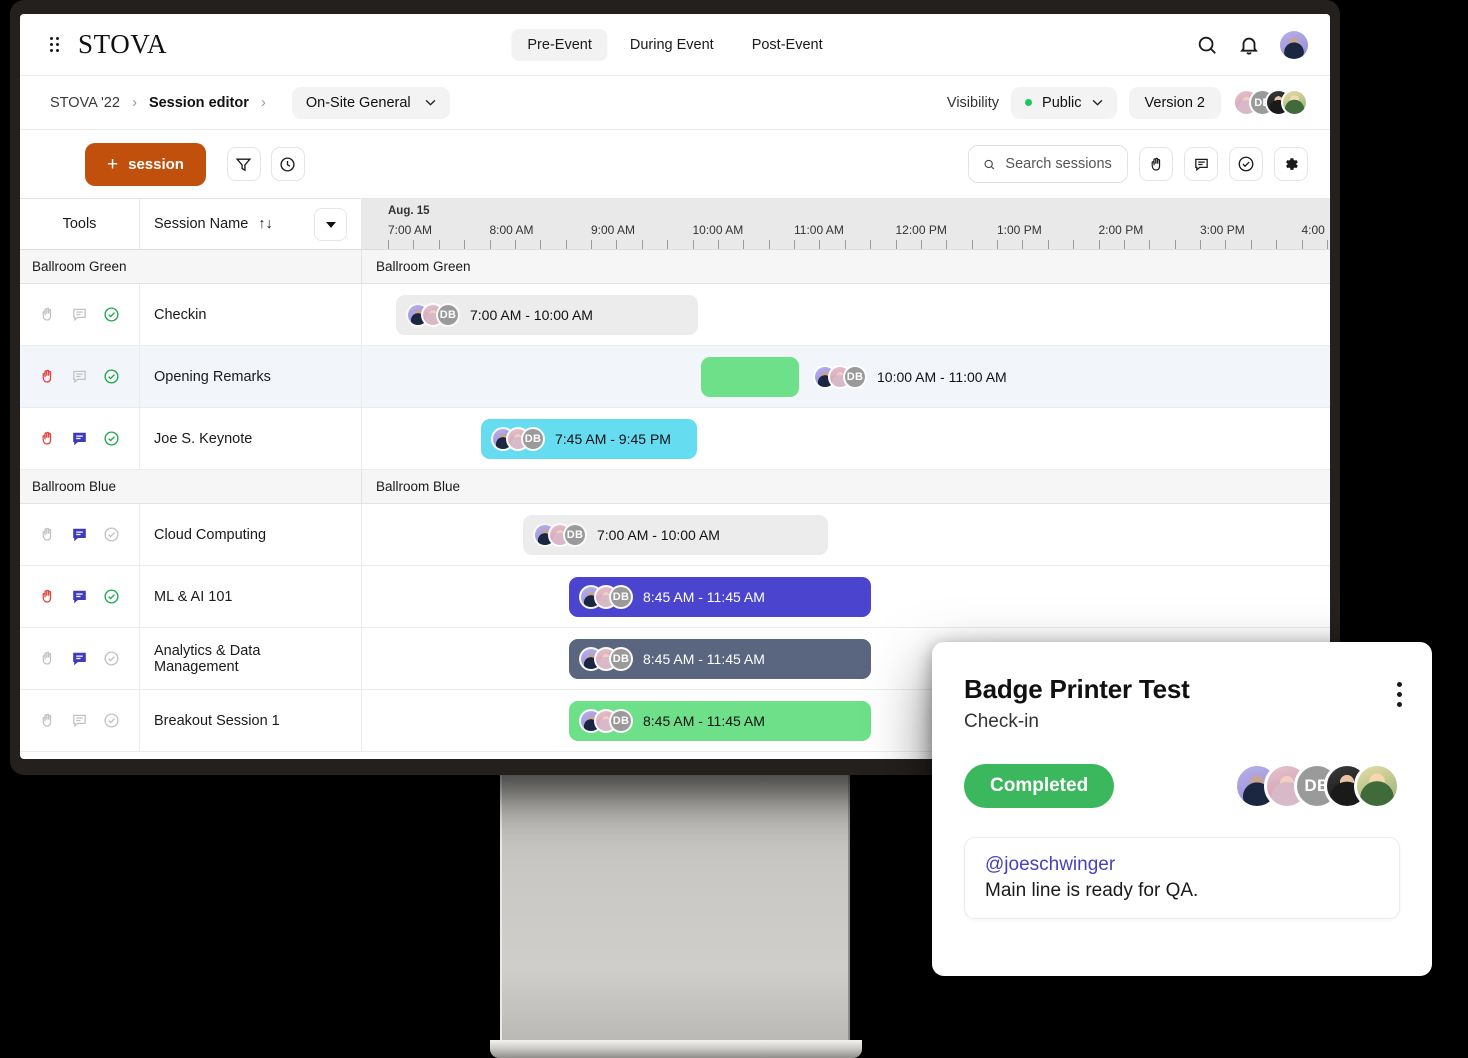 The height and width of the screenshot is (1058, 1468). Describe the element at coordinates (559, 44) in the screenshot. I see `tab-pre-event: Pre-Event` at that location.